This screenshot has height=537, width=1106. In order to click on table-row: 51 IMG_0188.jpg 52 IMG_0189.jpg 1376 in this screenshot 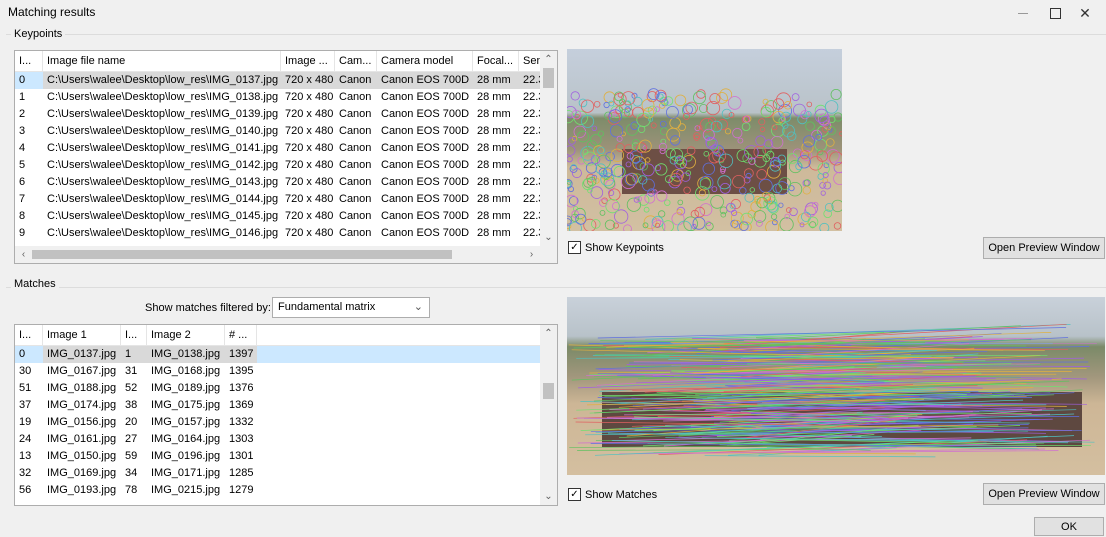, I will do `click(286, 388)`.